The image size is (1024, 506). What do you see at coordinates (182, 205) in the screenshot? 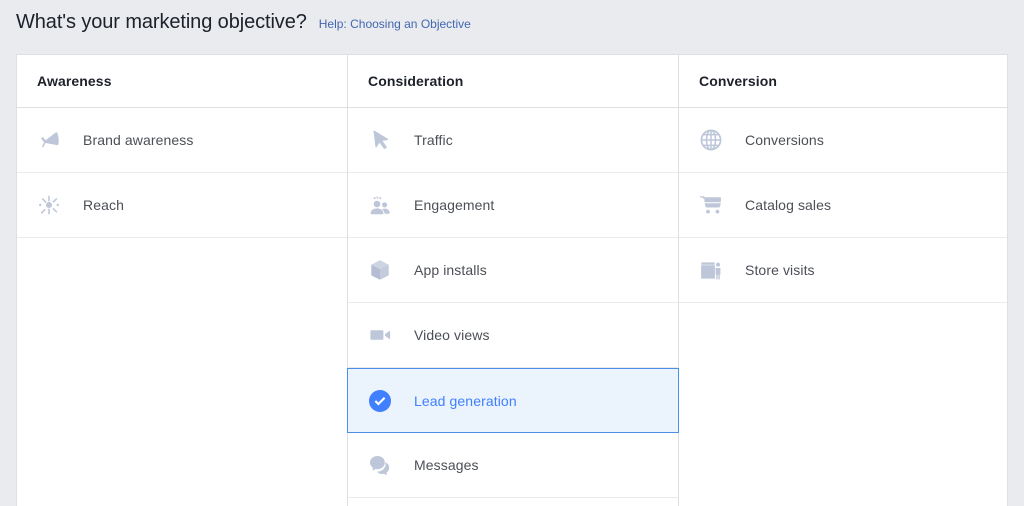
I see `objective-row-reach: Reach` at bounding box center [182, 205].